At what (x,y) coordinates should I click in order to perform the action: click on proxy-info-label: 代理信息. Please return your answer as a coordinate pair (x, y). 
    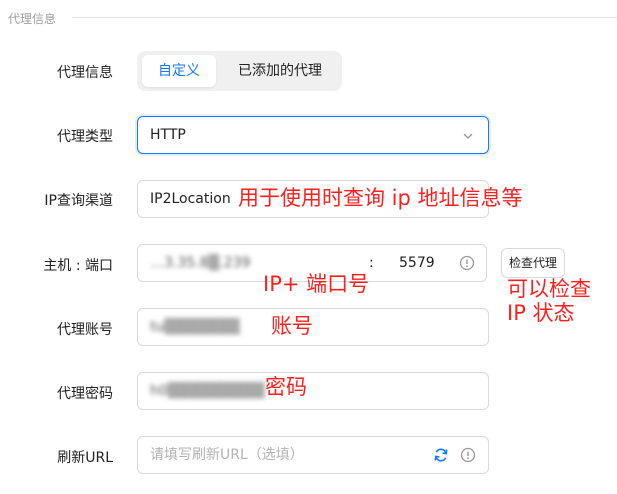
    Looking at the image, I should click on (85, 73).